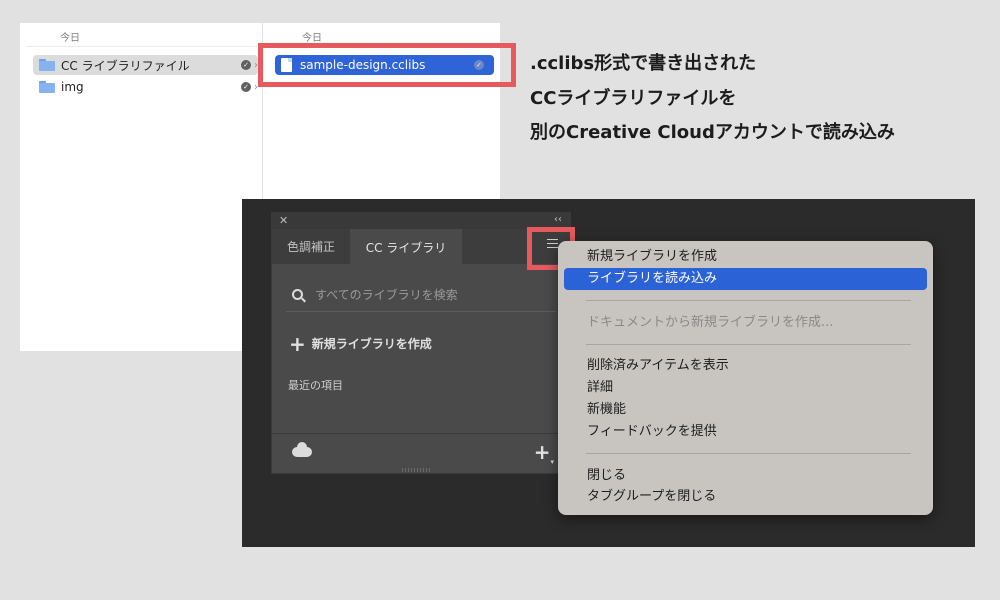  I want to click on menu-item-new-library: 新規ライブラリを作成, so click(745, 257).